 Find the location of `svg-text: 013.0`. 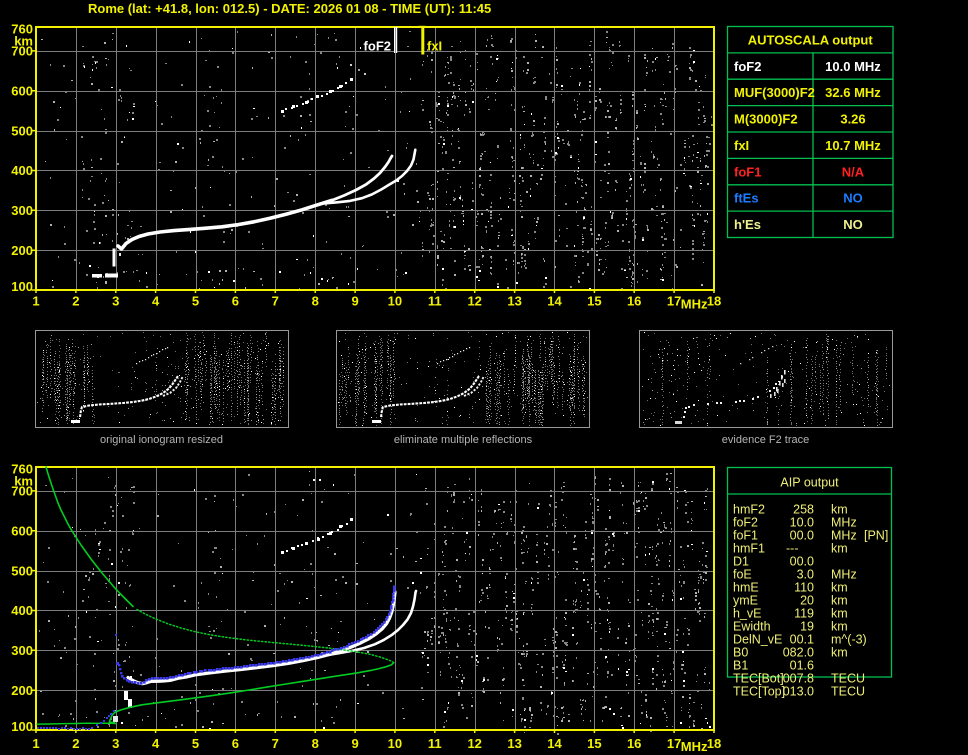

svg-text: 013.0 is located at coordinates (798, 692).